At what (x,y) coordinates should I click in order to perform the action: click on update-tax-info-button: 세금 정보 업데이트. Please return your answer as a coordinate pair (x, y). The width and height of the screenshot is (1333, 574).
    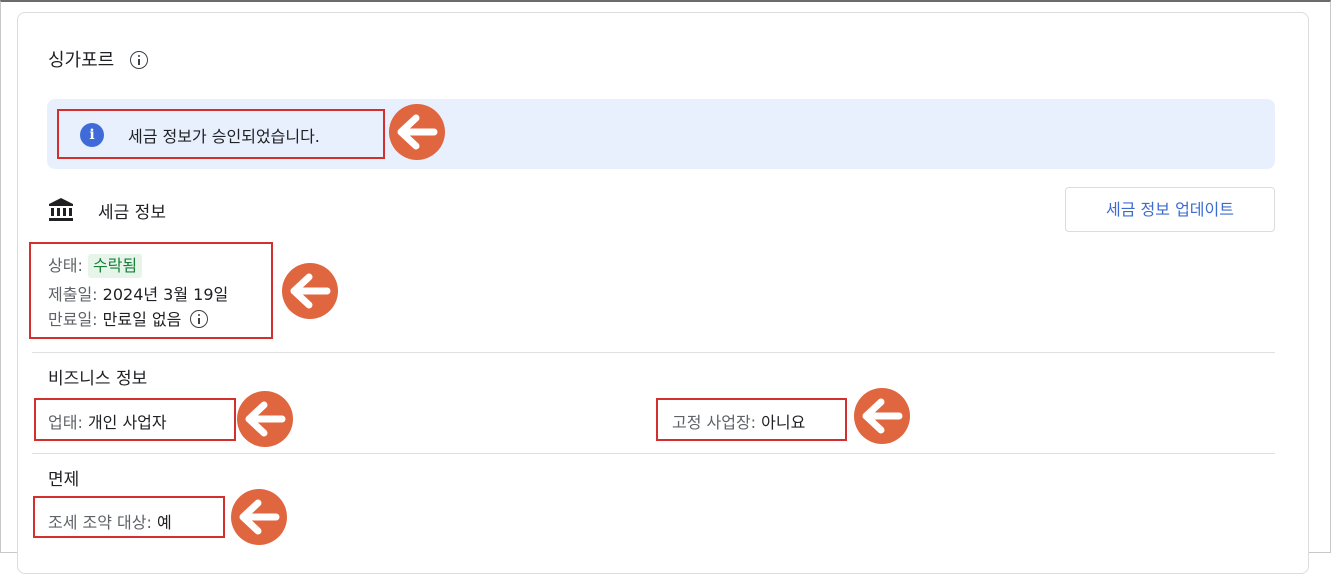
    Looking at the image, I should click on (1170, 209).